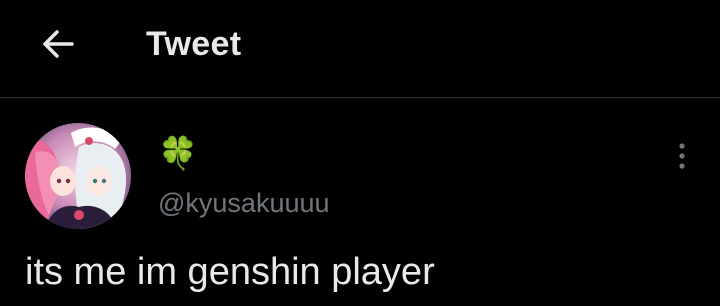 The height and width of the screenshot is (306, 720). I want to click on back-button, so click(58, 44).